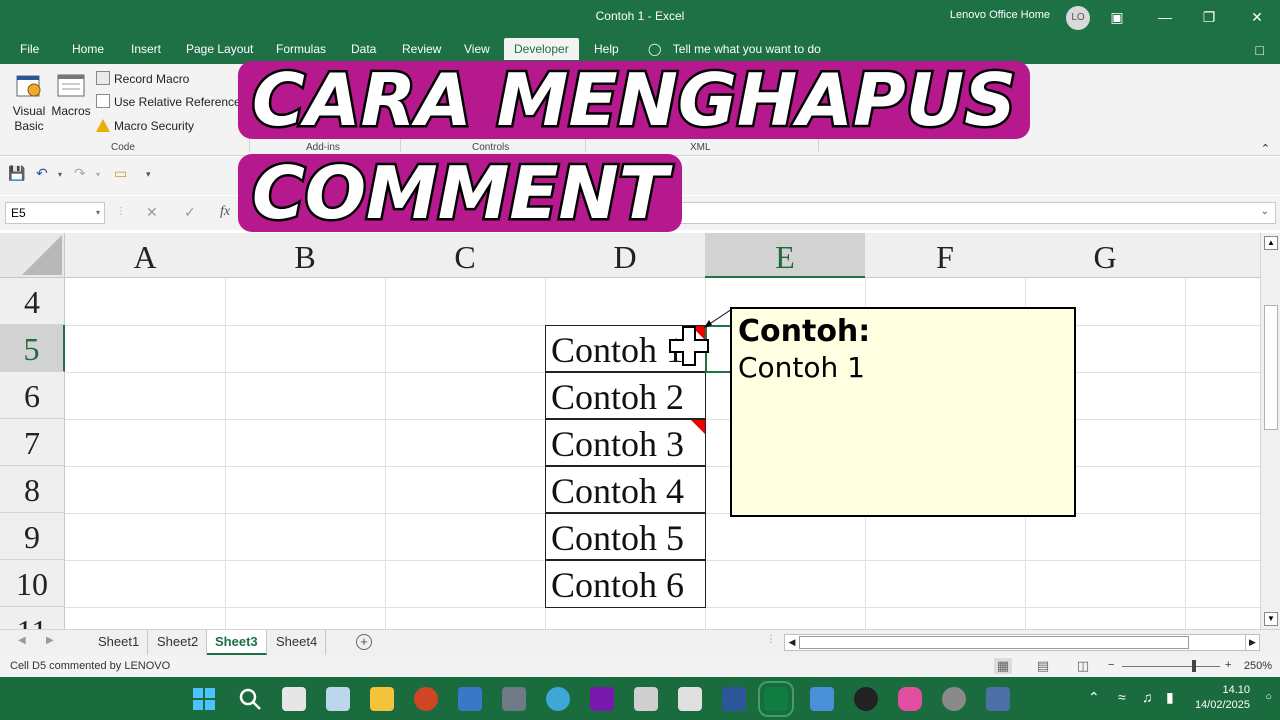 This screenshot has width=1280, height=720. What do you see at coordinates (119, 642) in the screenshot?
I see `sheet-tab-sheet1: Sheet1` at bounding box center [119, 642].